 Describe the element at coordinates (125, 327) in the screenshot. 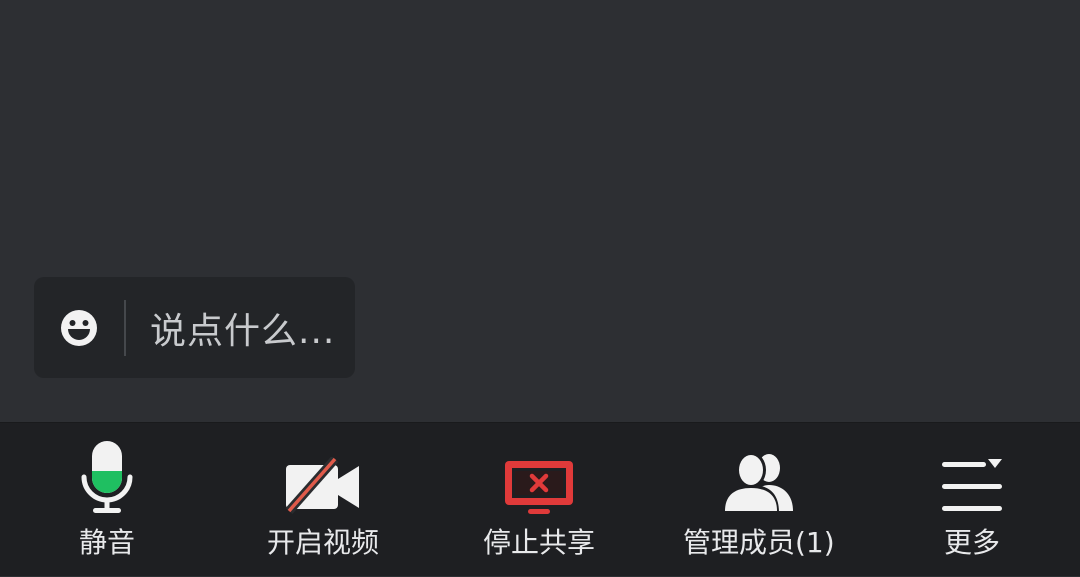

I see `chat-divider` at that location.